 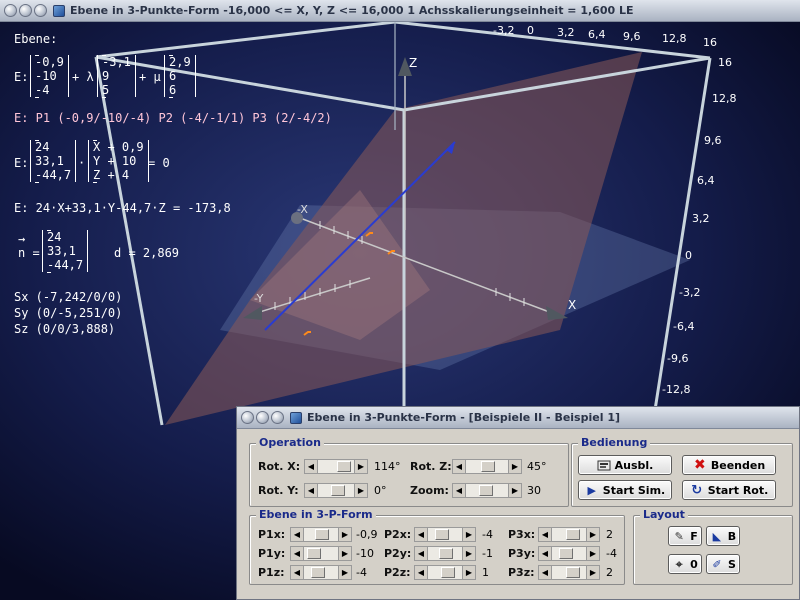 I want to click on p2z-slider: ◀ ▶, so click(x=445, y=572).